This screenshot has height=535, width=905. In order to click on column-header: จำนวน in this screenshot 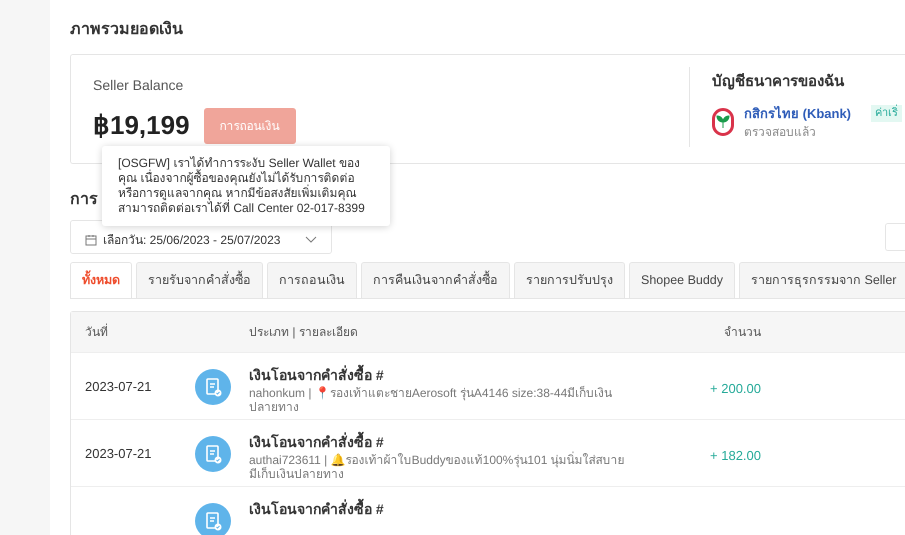, I will do `click(742, 332)`.